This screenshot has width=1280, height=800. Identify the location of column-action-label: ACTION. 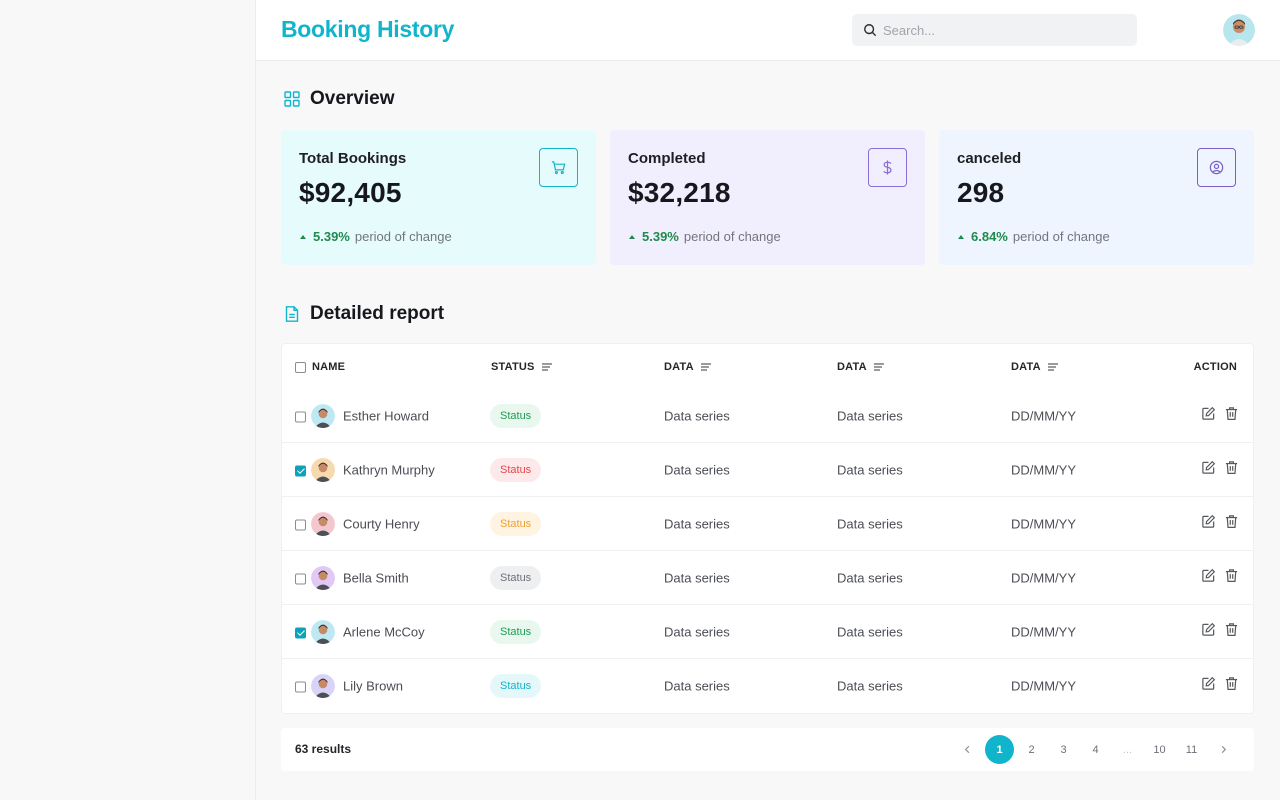
(1215, 367).